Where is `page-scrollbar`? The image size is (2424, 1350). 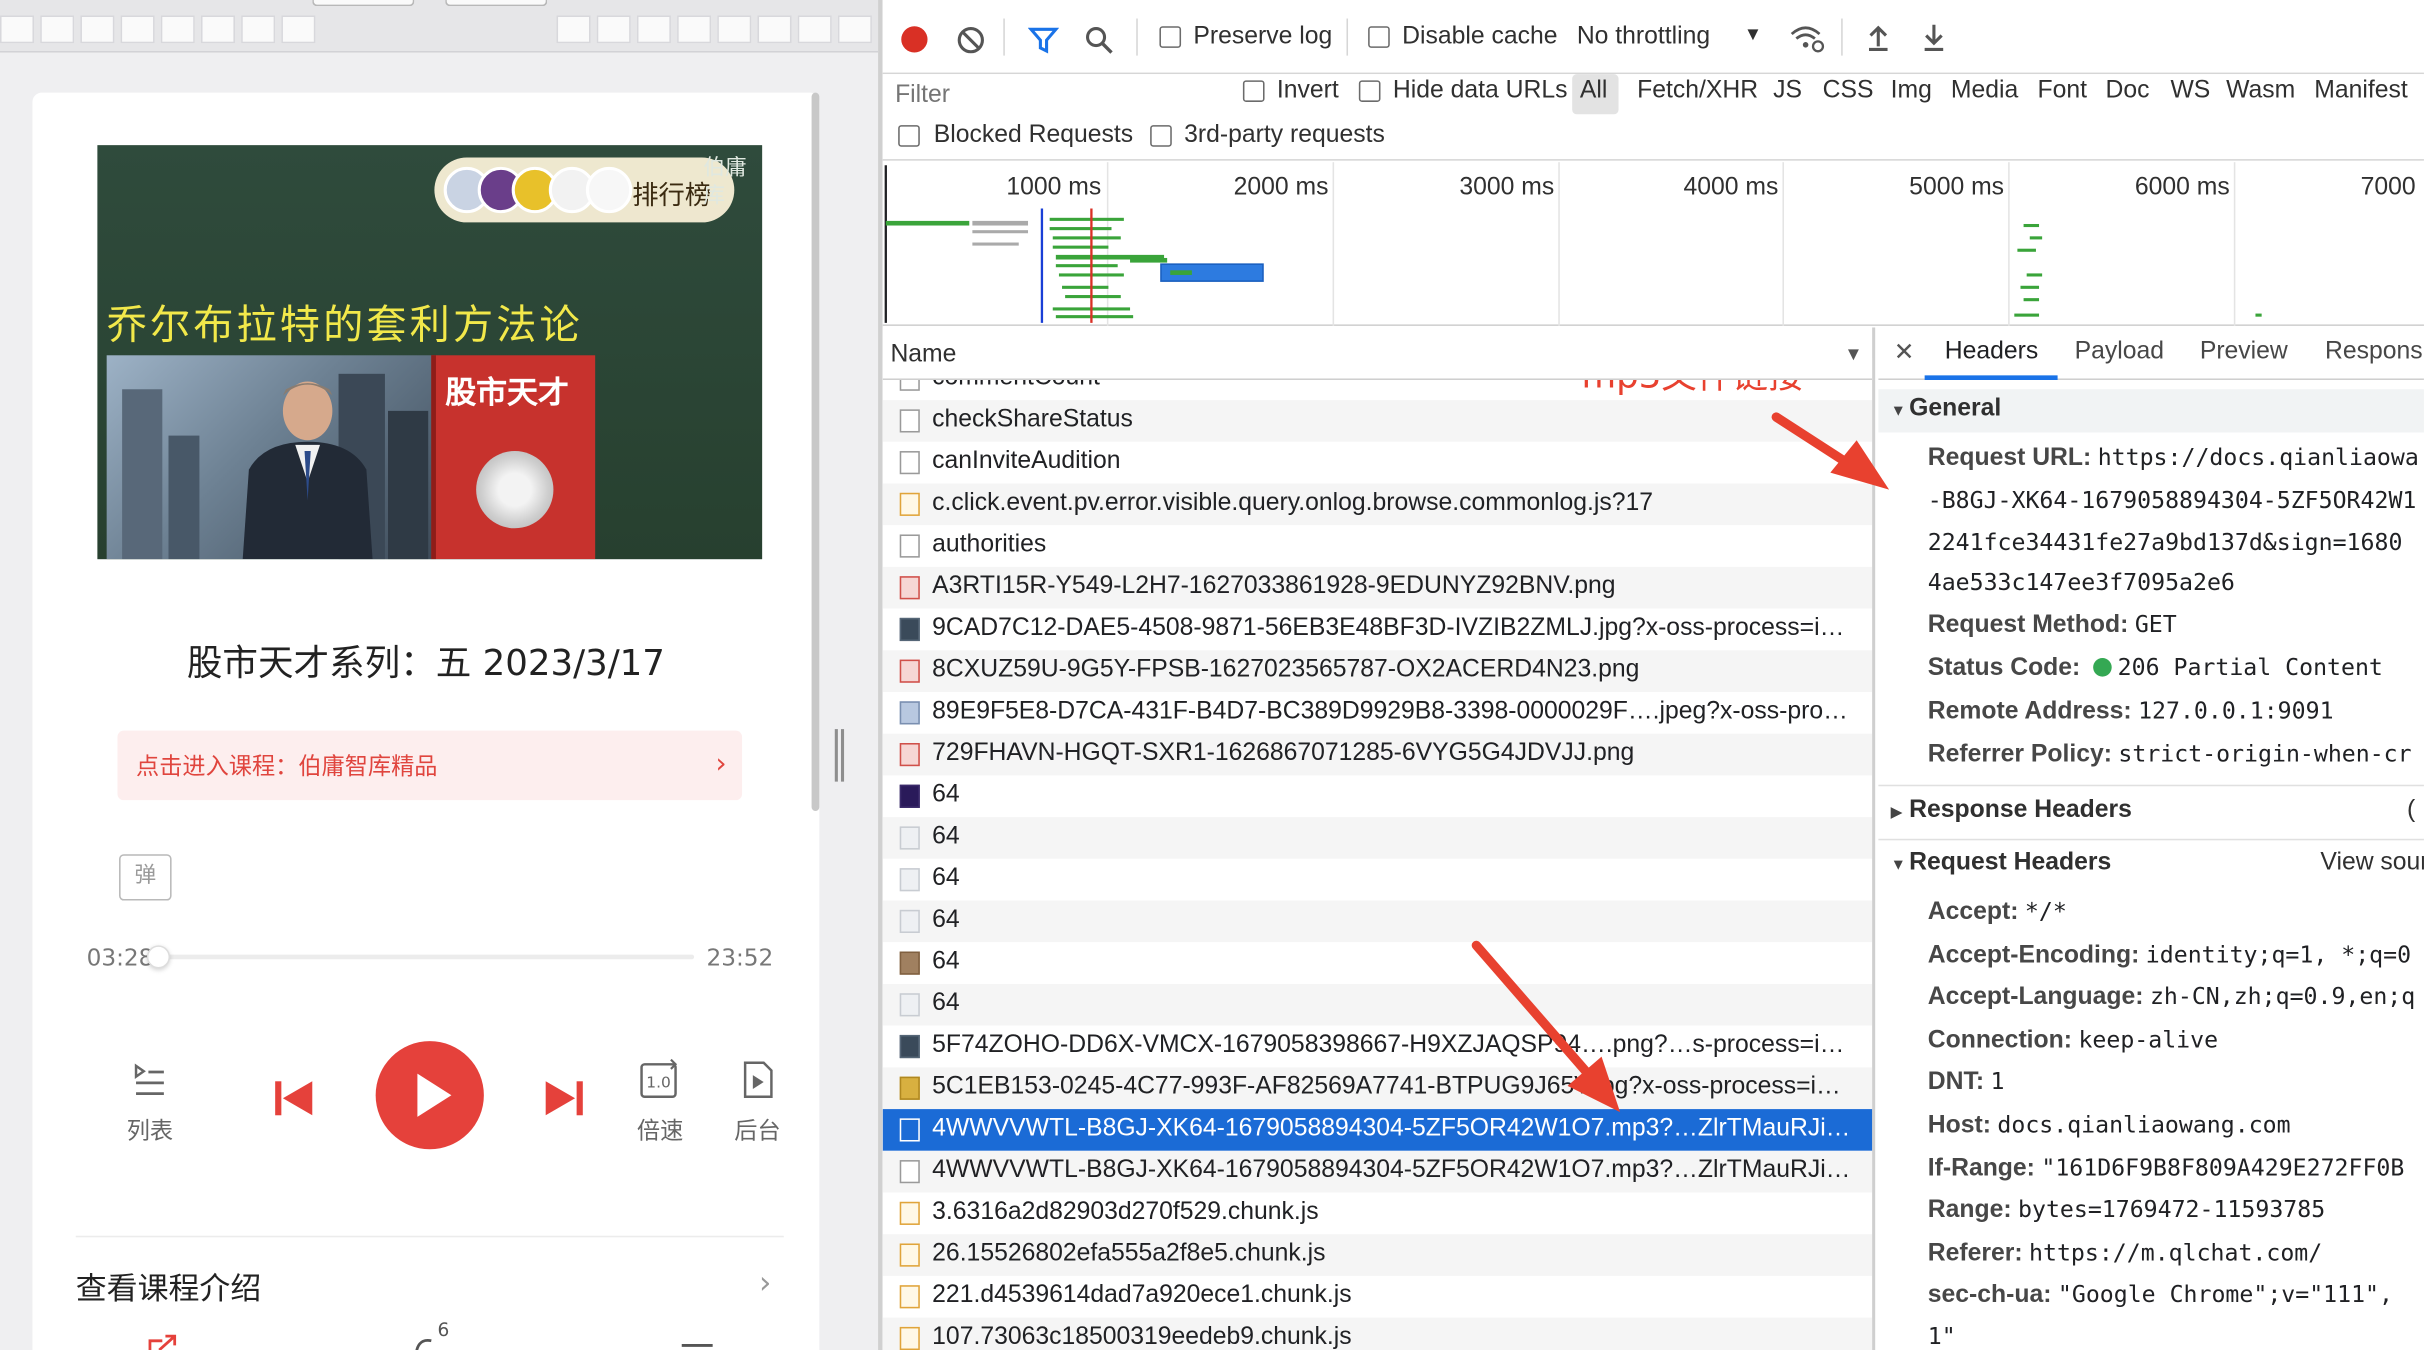
page-scrollbar is located at coordinates (815, 451).